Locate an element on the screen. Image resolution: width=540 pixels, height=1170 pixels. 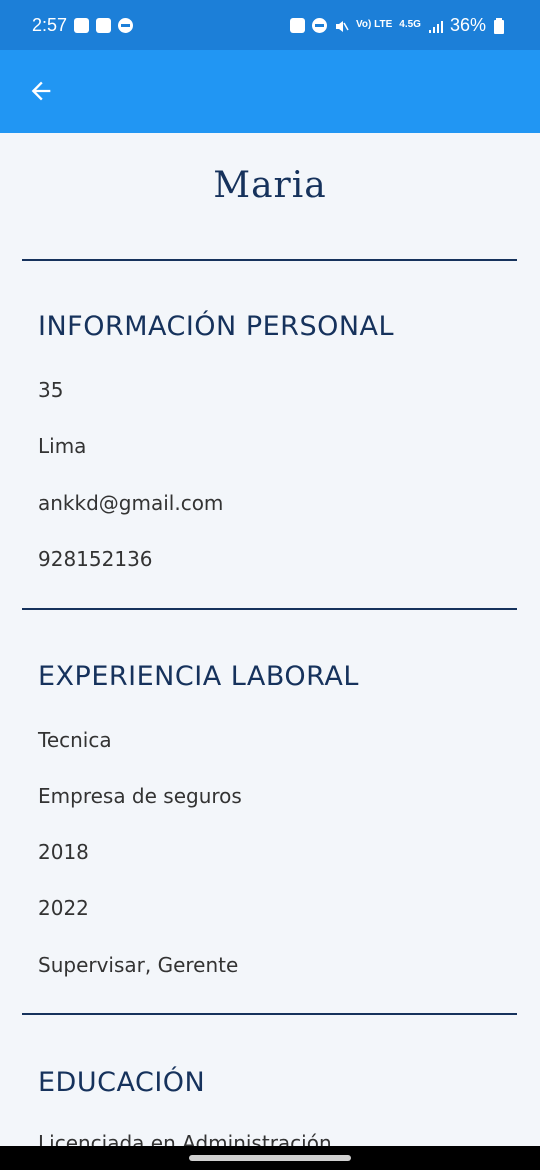
experience-roles: Supervisar, Gerente is located at coordinates (138, 965).